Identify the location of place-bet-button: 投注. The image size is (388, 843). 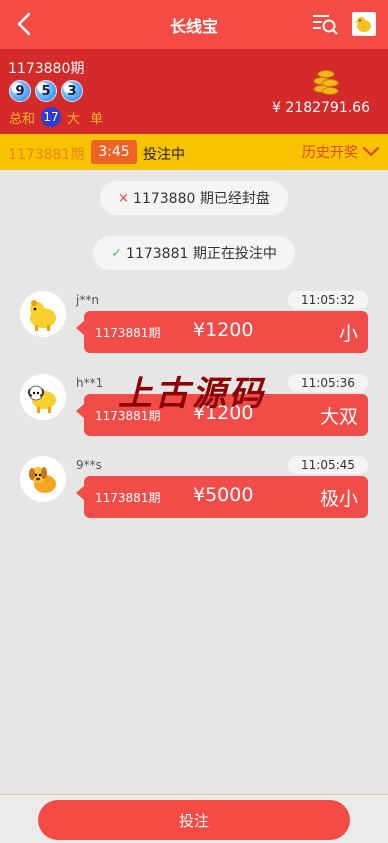
(194, 820).